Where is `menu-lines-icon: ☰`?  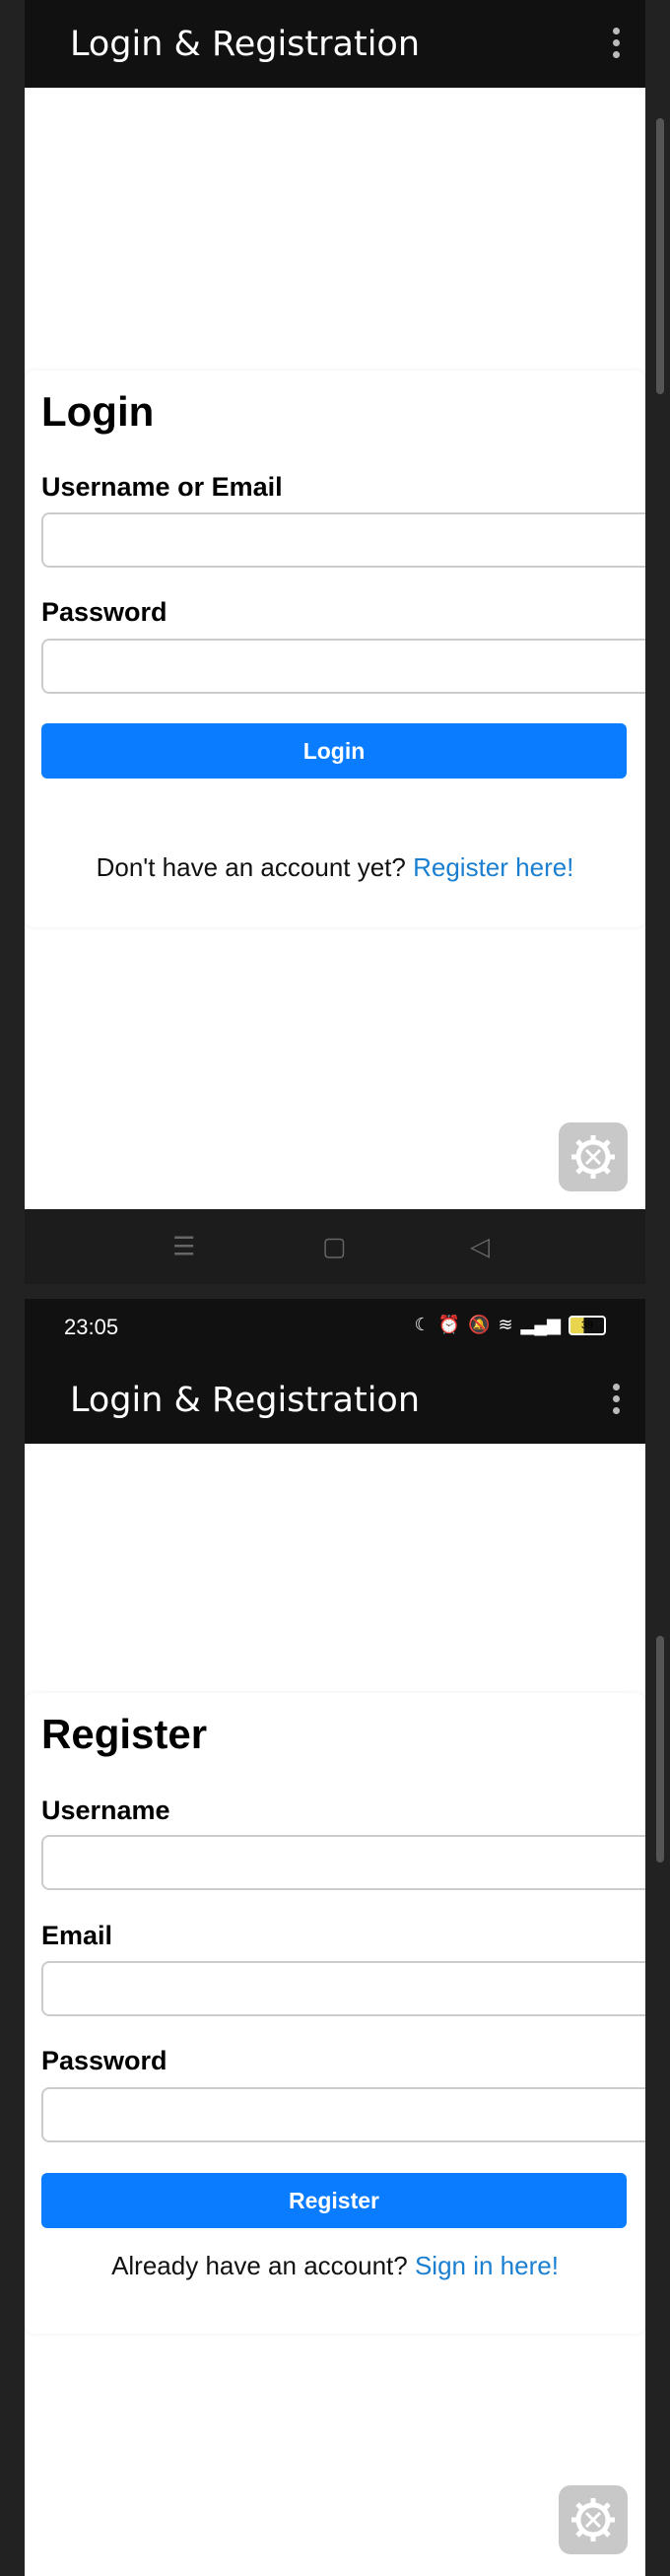
menu-lines-icon: ☰ is located at coordinates (183, 1247).